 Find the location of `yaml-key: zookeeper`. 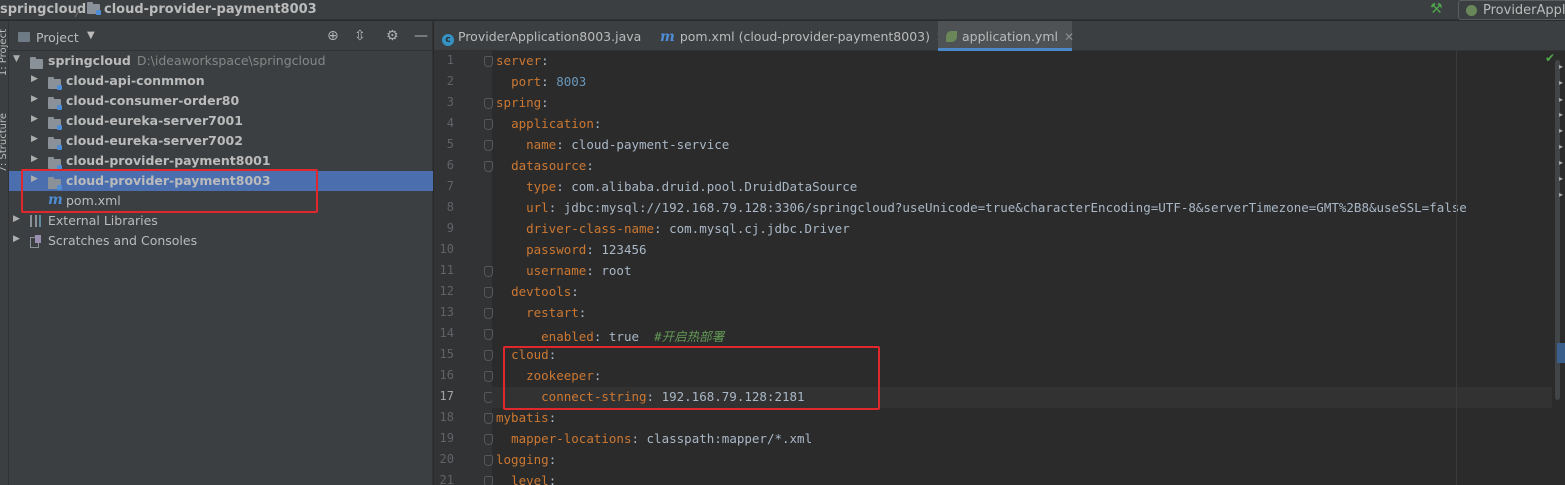

yaml-key: zookeeper is located at coordinates (560, 375).